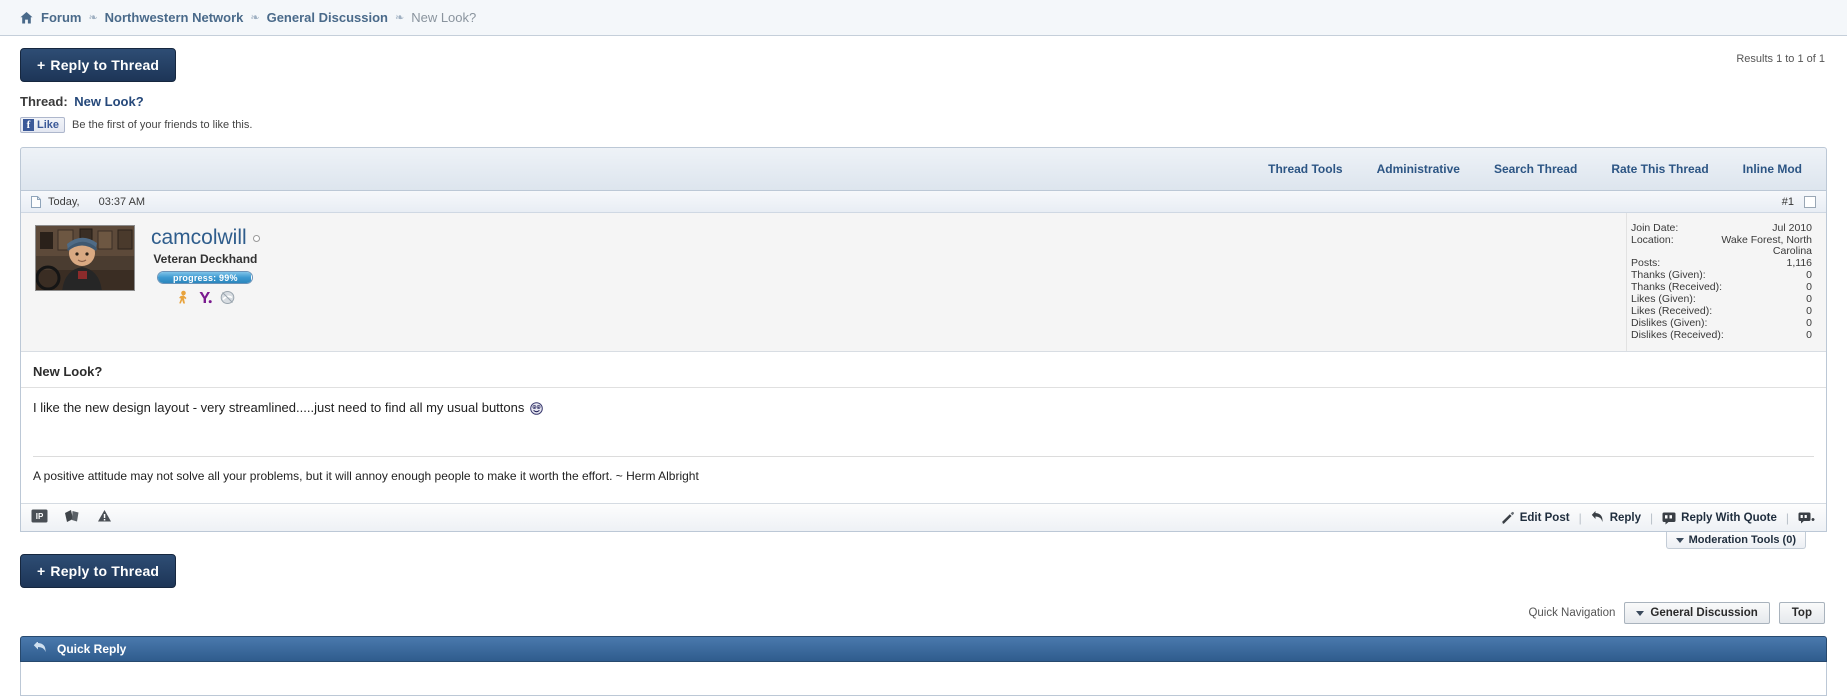  Describe the element at coordinates (64, 201) in the screenshot. I see `post-date: Today,` at that location.